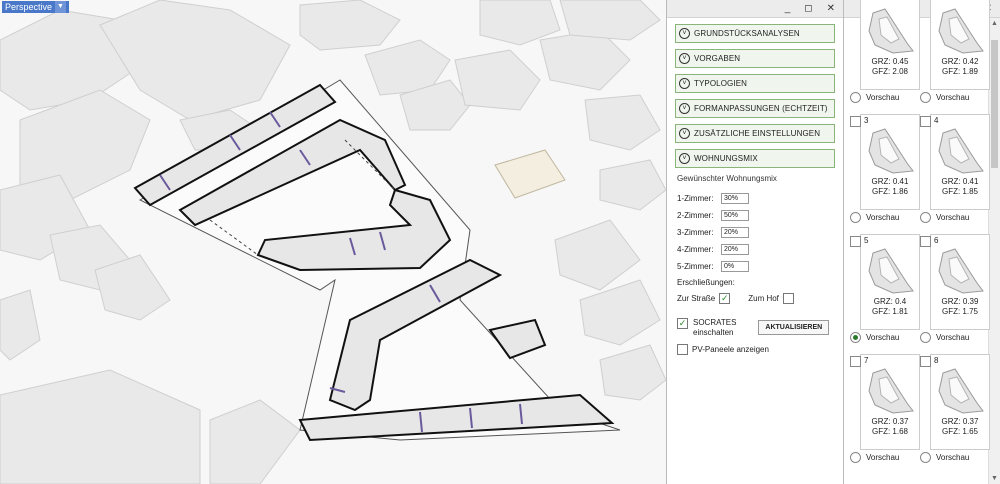 The width and height of the screenshot is (1000, 484). Describe the element at coordinates (889, 71) in the screenshot. I see `variant-gfz: GFZ: 2.08` at that location.